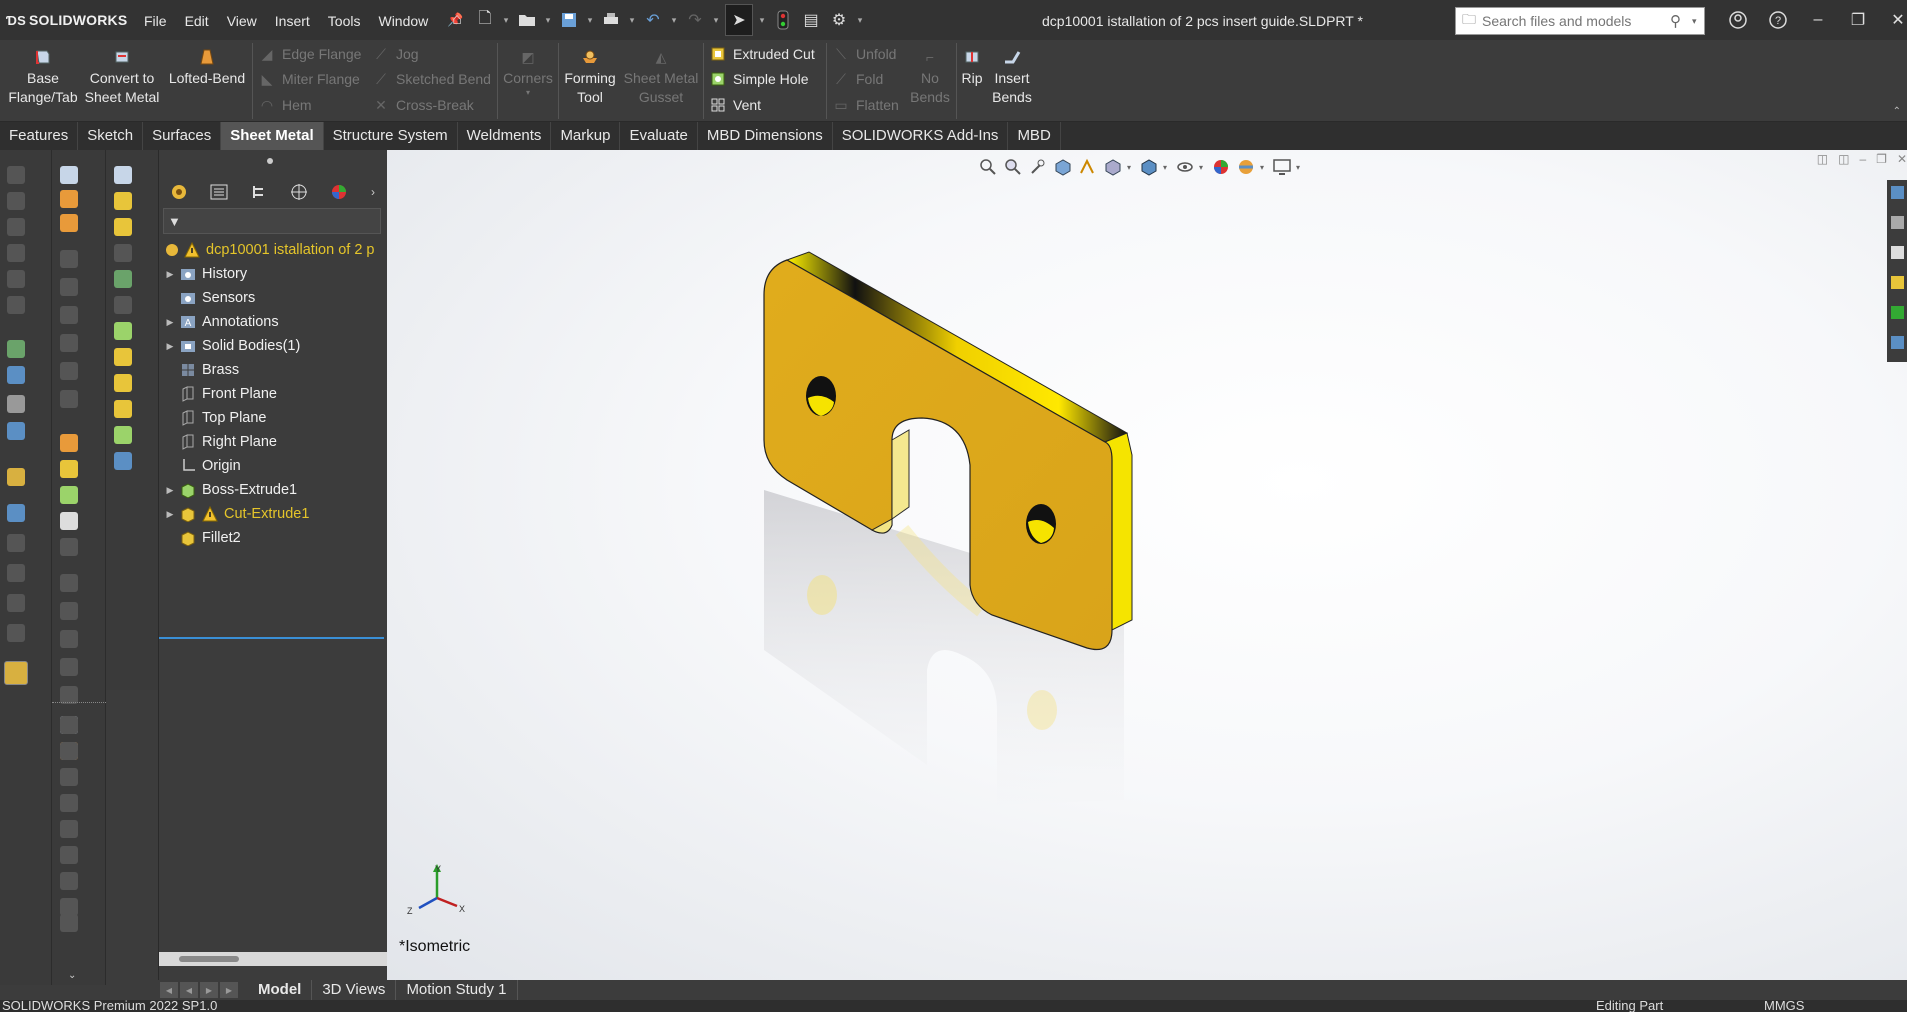 The image size is (1907, 1012). Describe the element at coordinates (209, 959) in the screenshot. I see `scrollbar-thumb` at that location.